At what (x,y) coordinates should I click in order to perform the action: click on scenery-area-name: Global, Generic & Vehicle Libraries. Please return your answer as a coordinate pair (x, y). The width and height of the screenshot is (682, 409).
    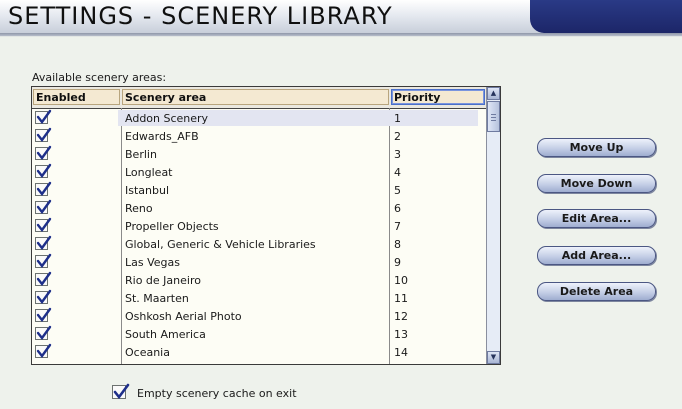
    Looking at the image, I should click on (220, 244).